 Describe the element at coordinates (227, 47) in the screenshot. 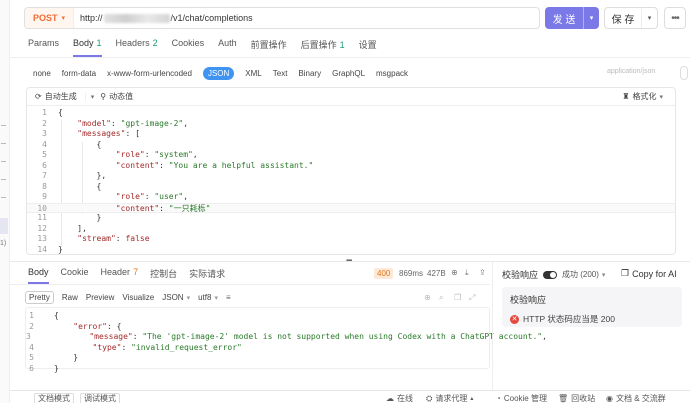

I see `tab-auth: Auth` at that location.